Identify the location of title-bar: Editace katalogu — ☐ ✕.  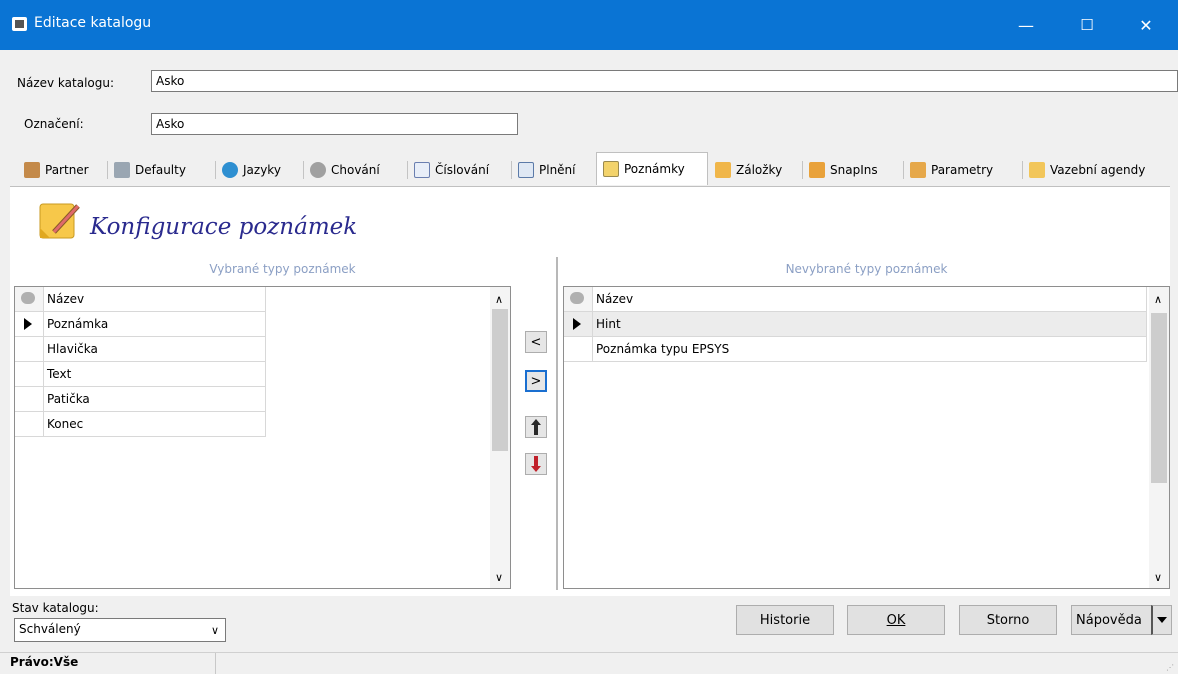
(589, 25).